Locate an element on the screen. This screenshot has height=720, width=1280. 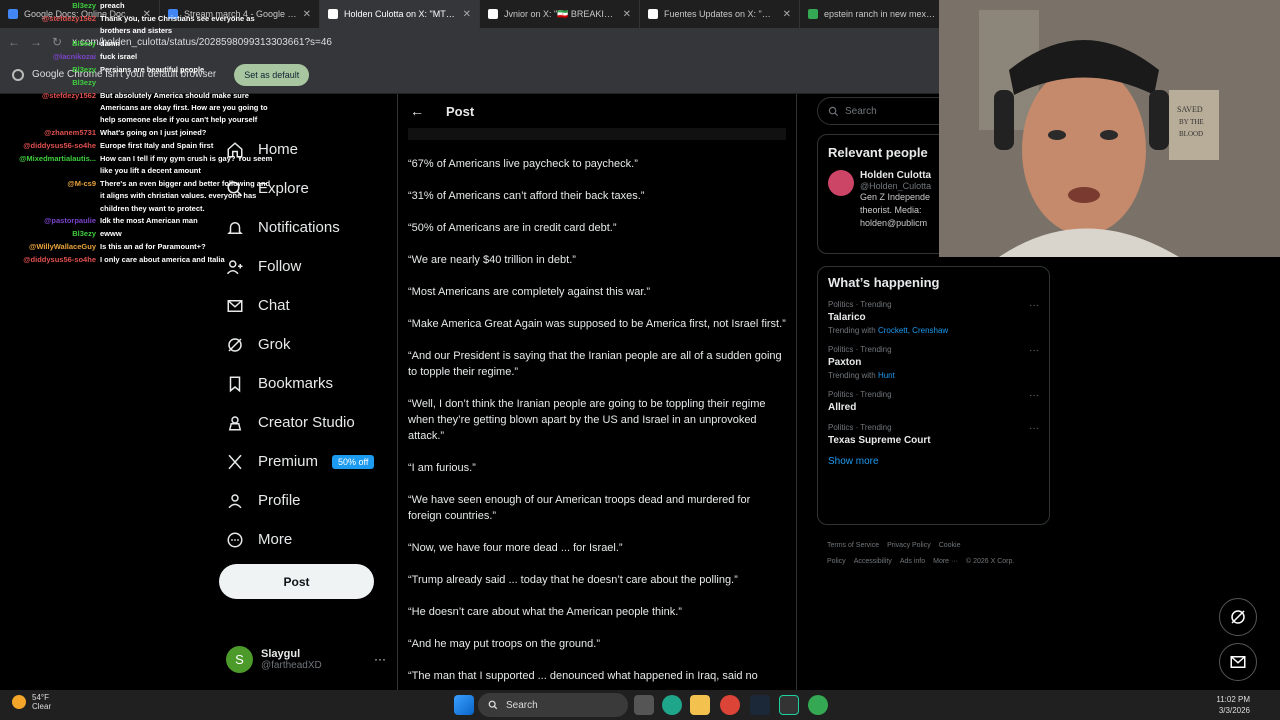
poster-text: SAVED is located at coordinates (1190, 109).